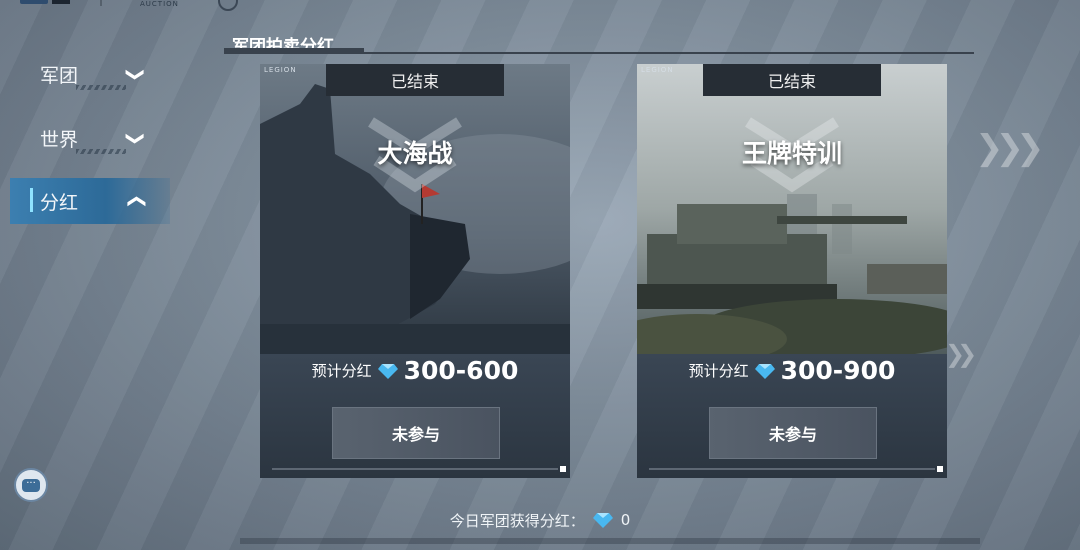 The height and width of the screenshot is (550, 1080). I want to click on event-title: 大海战, so click(415, 153).